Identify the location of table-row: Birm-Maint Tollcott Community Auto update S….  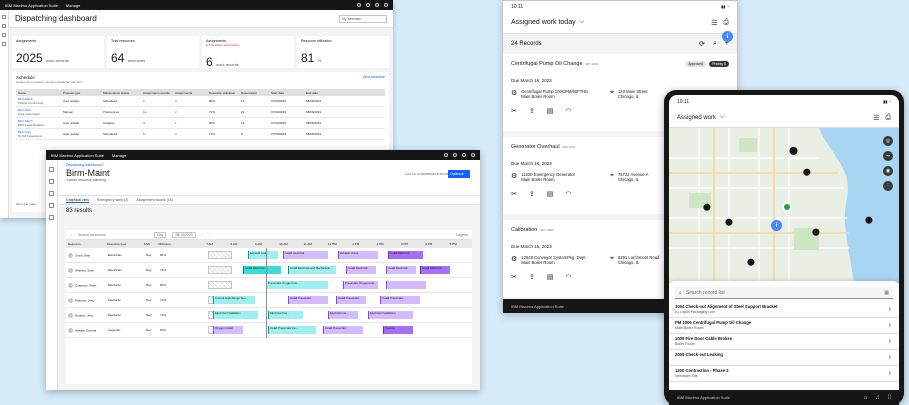
(200, 101).